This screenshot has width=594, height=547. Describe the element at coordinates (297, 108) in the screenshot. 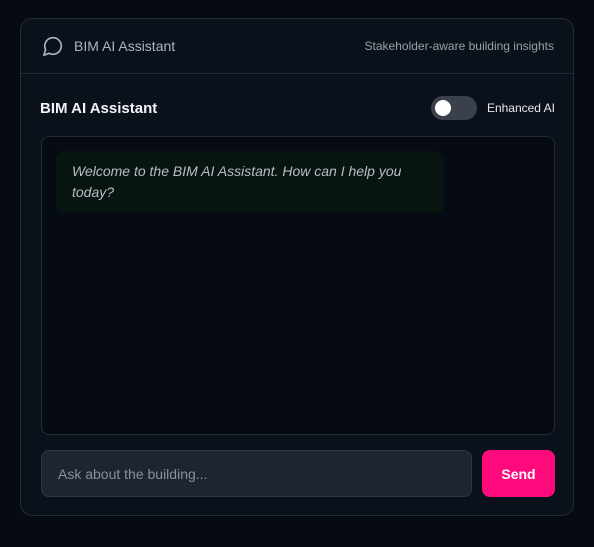

I see `panel-titlebar: BIM AI Assistant Enhanced AI` at that location.